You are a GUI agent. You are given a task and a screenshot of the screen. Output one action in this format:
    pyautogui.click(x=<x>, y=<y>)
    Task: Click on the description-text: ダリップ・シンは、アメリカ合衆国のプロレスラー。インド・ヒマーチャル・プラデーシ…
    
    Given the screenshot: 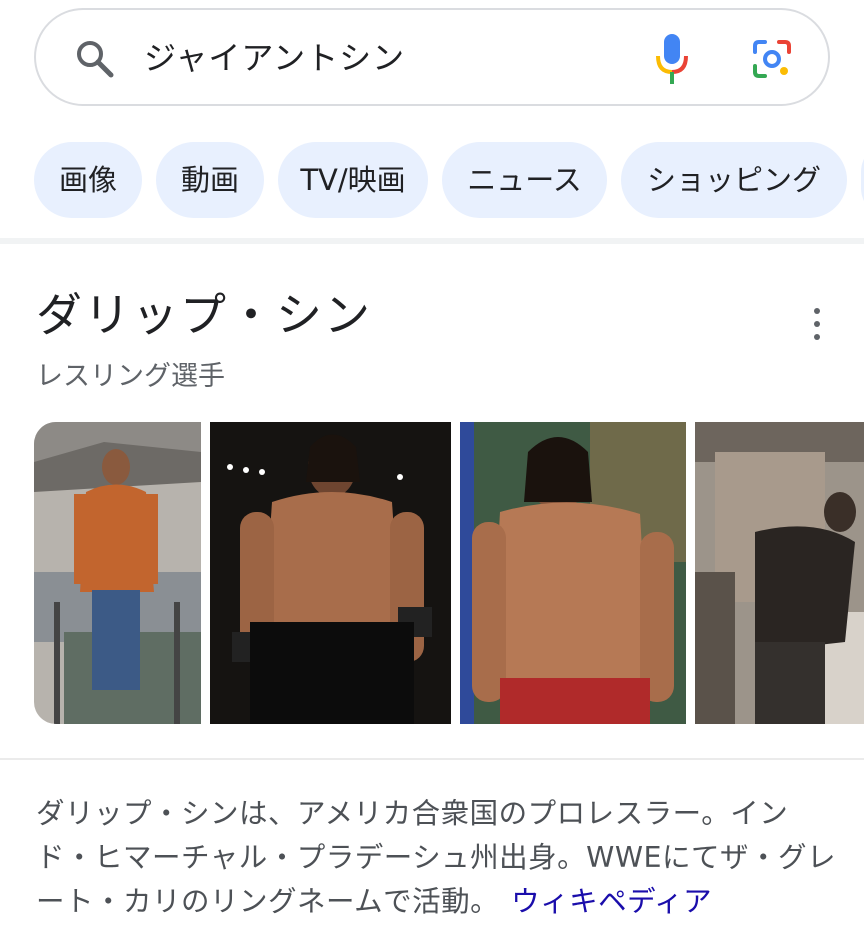 What is the action you would take?
    pyautogui.click(x=436, y=857)
    